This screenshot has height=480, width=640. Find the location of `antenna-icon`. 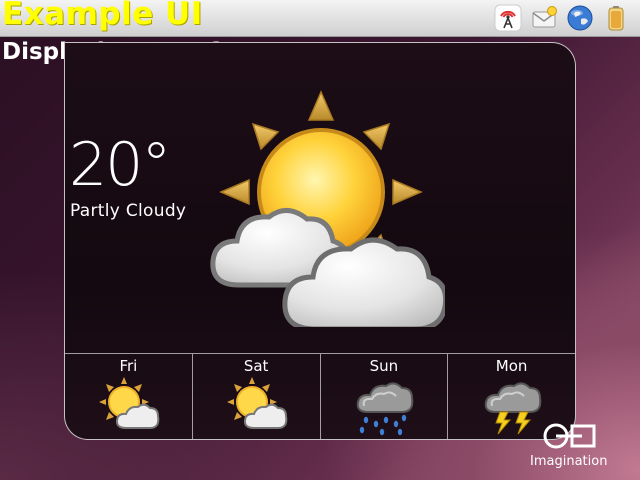

antenna-icon is located at coordinates (508, 18).